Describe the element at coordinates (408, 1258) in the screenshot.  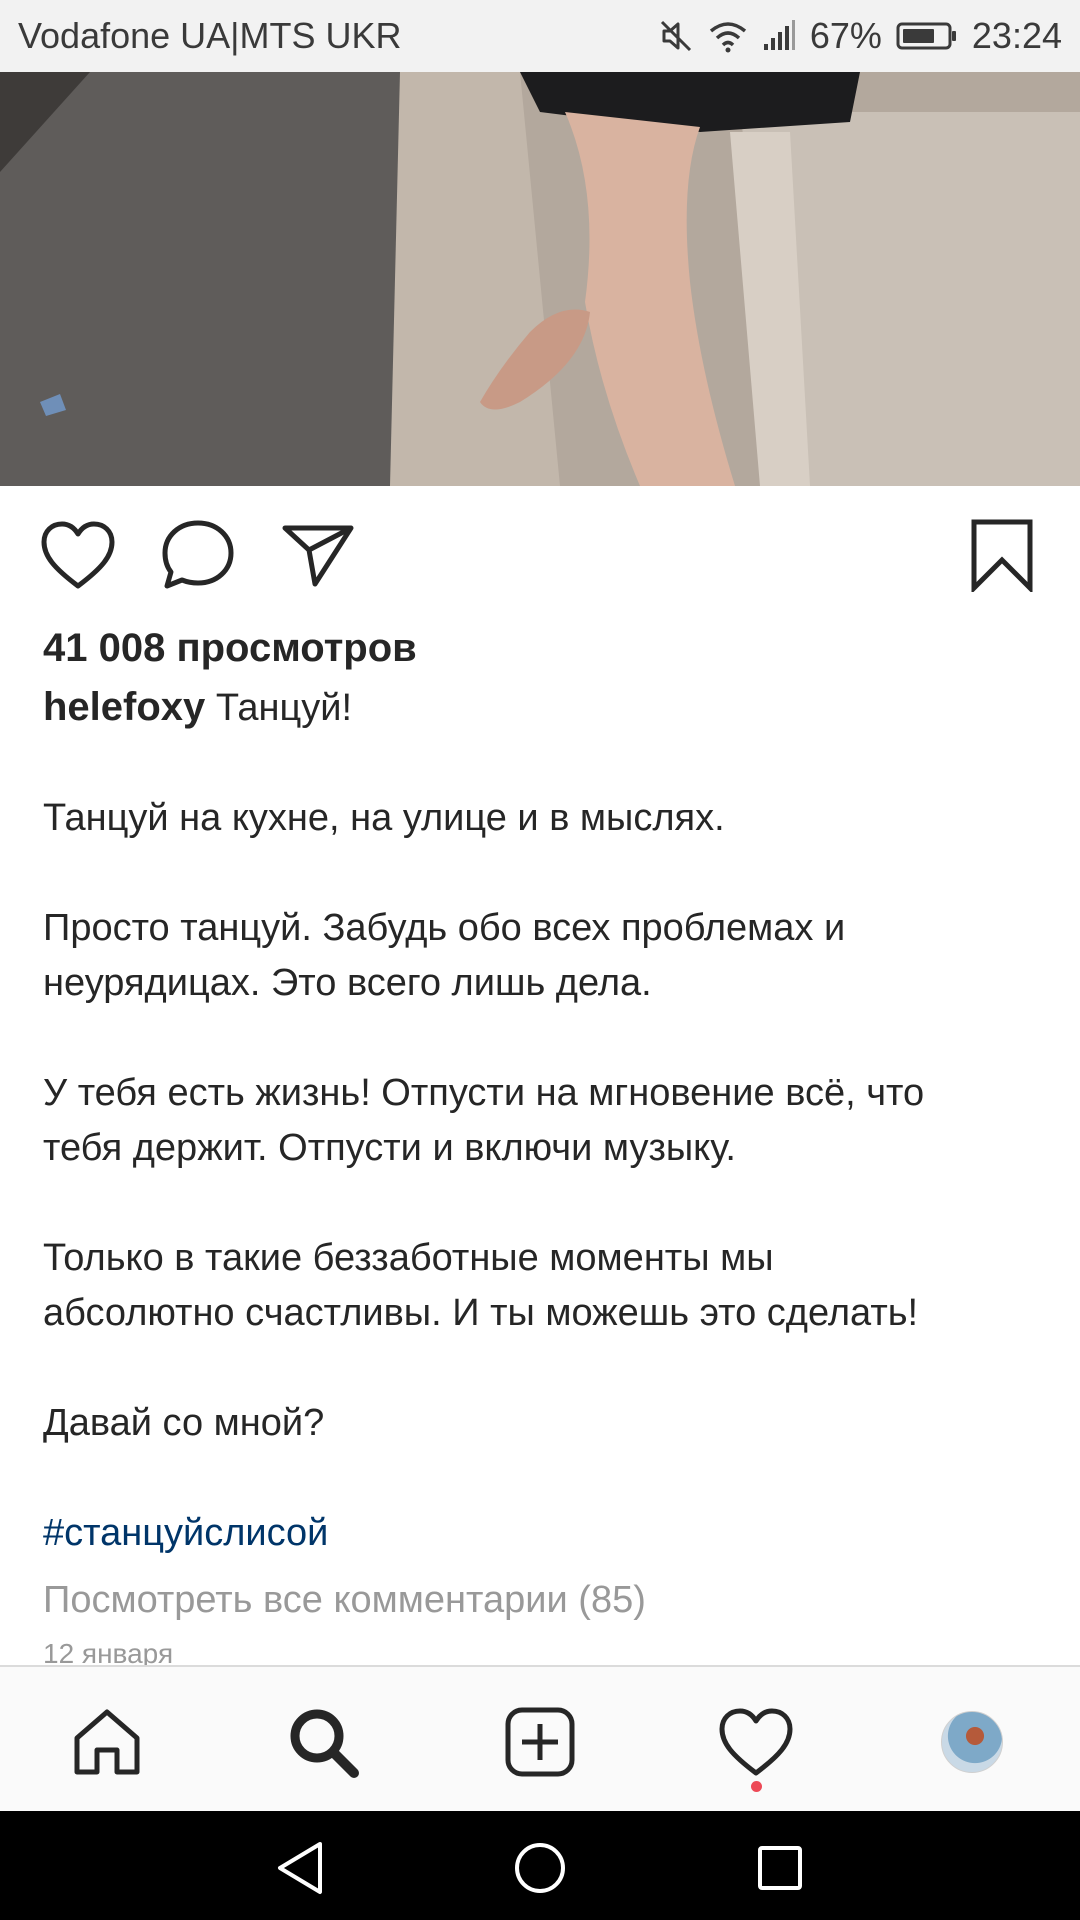
I see `caption-line: Только в такие беззаботные моменты мы` at that location.